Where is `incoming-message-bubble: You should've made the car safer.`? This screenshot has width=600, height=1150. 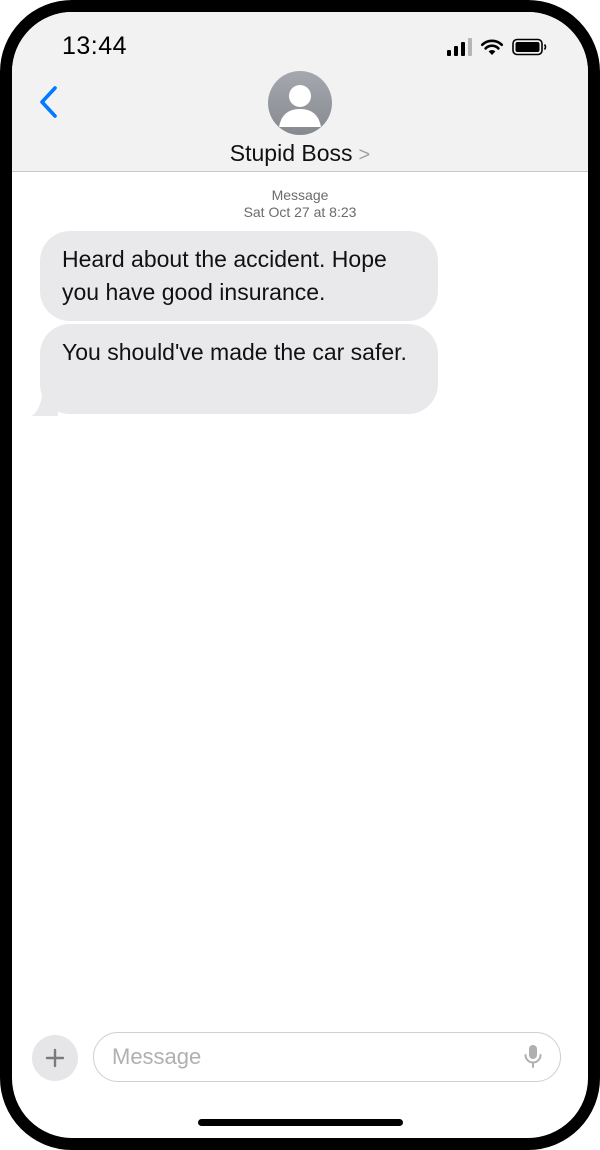 incoming-message-bubble: You should've made the car safer. is located at coordinates (239, 369).